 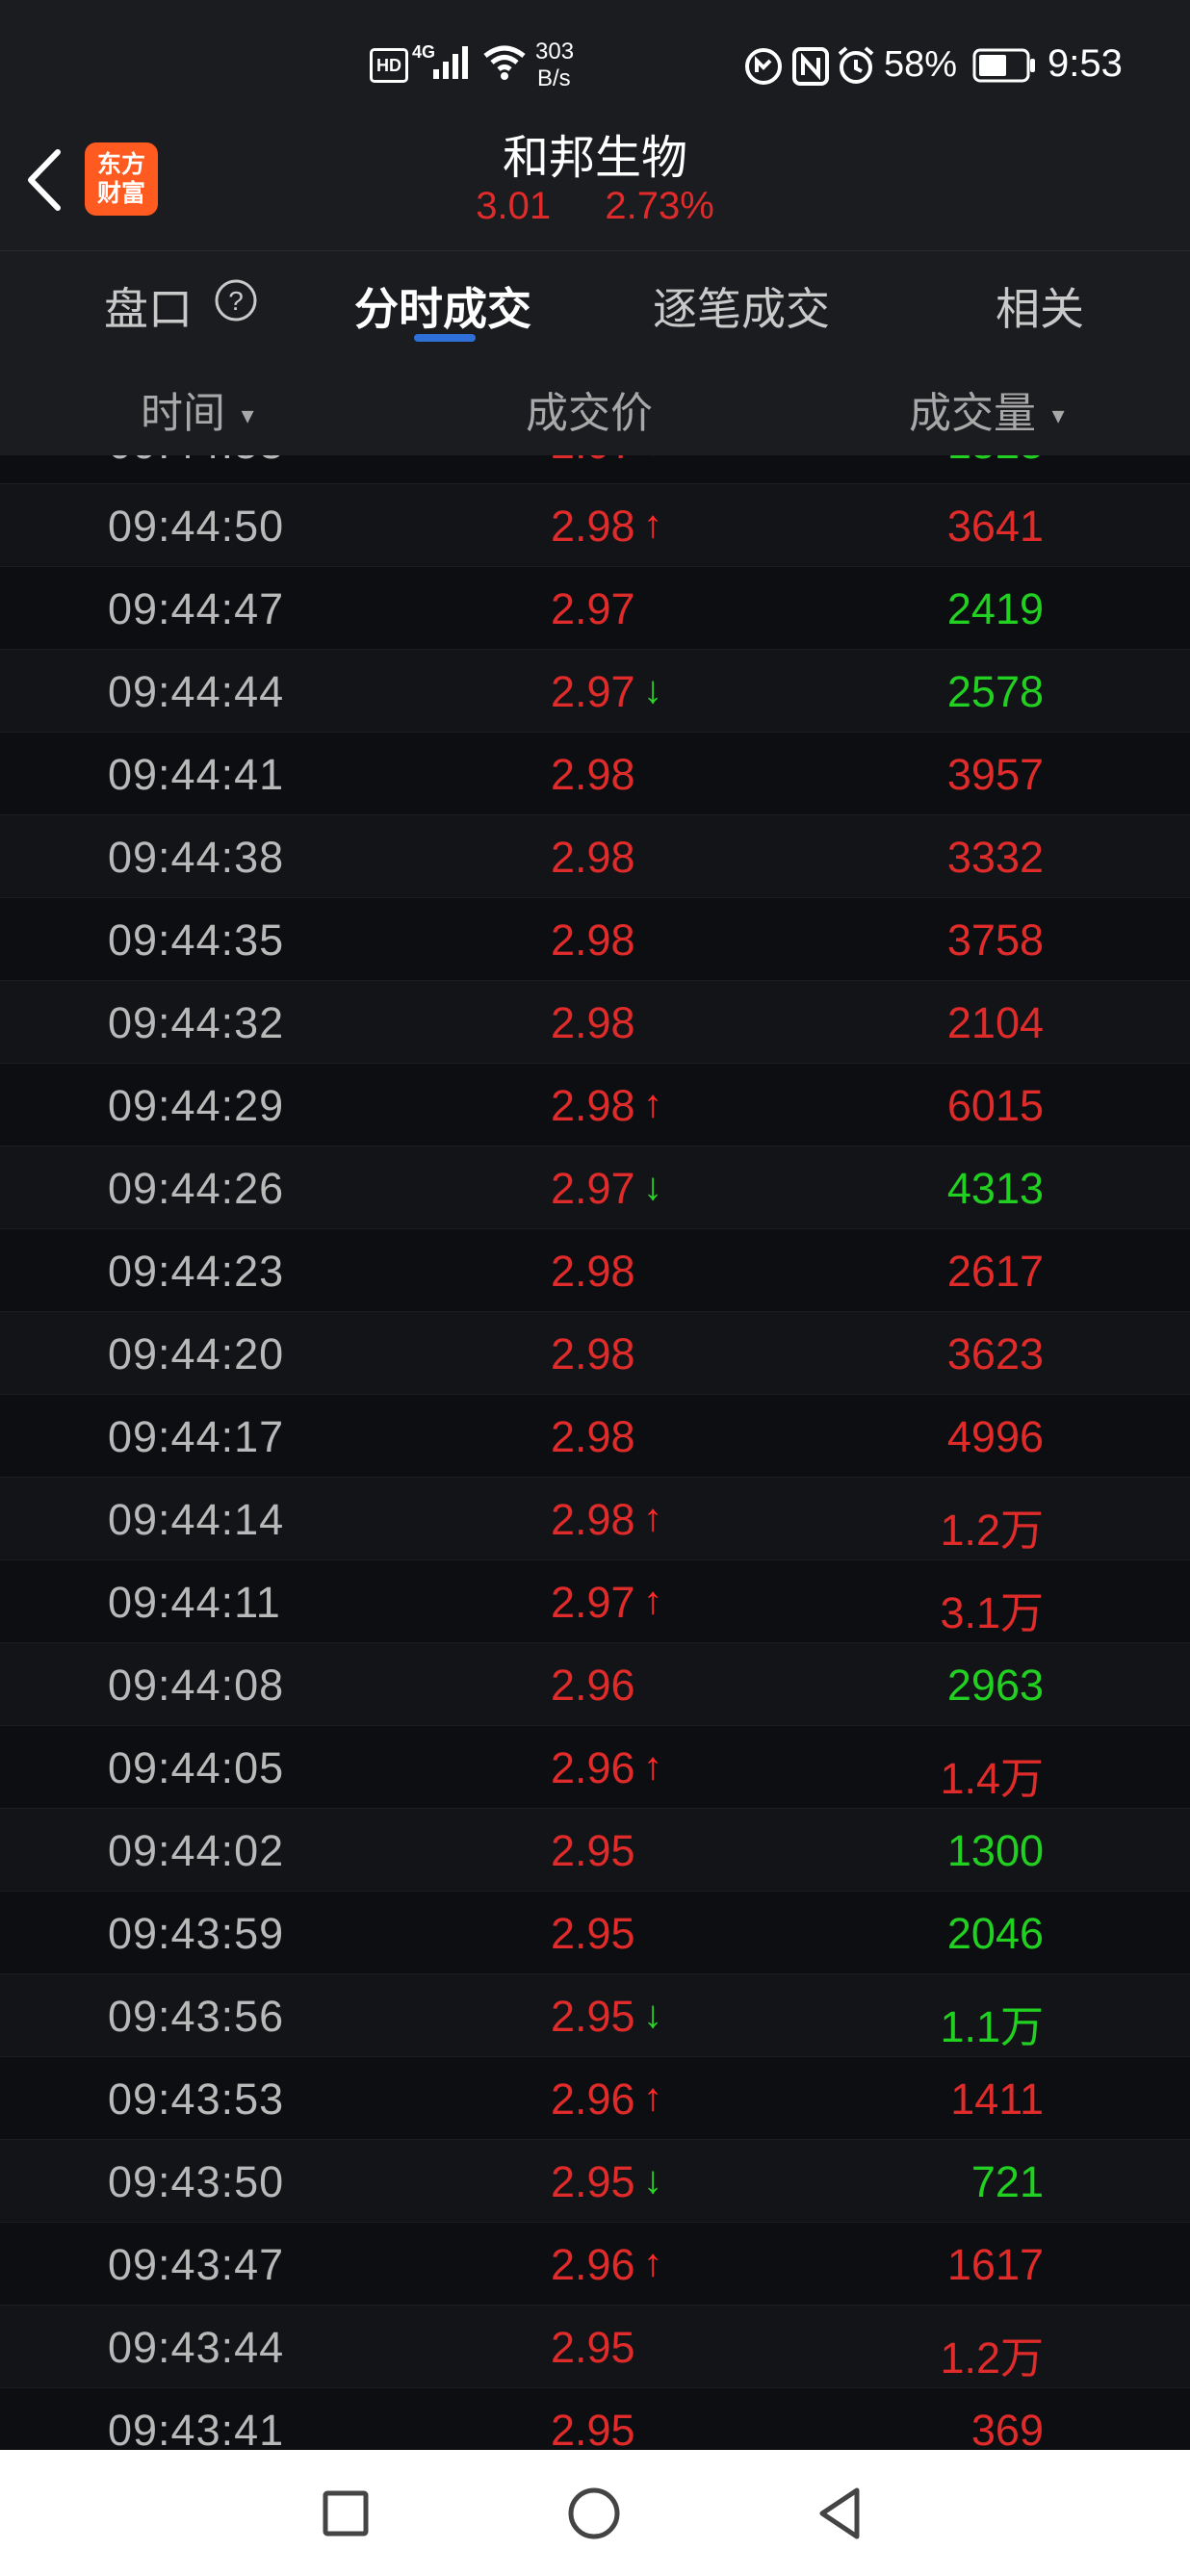 What do you see at coordinates (997, 2099) in the screenshot?
I see `trade-volume: 1411` at bounding box center [997, 2099].